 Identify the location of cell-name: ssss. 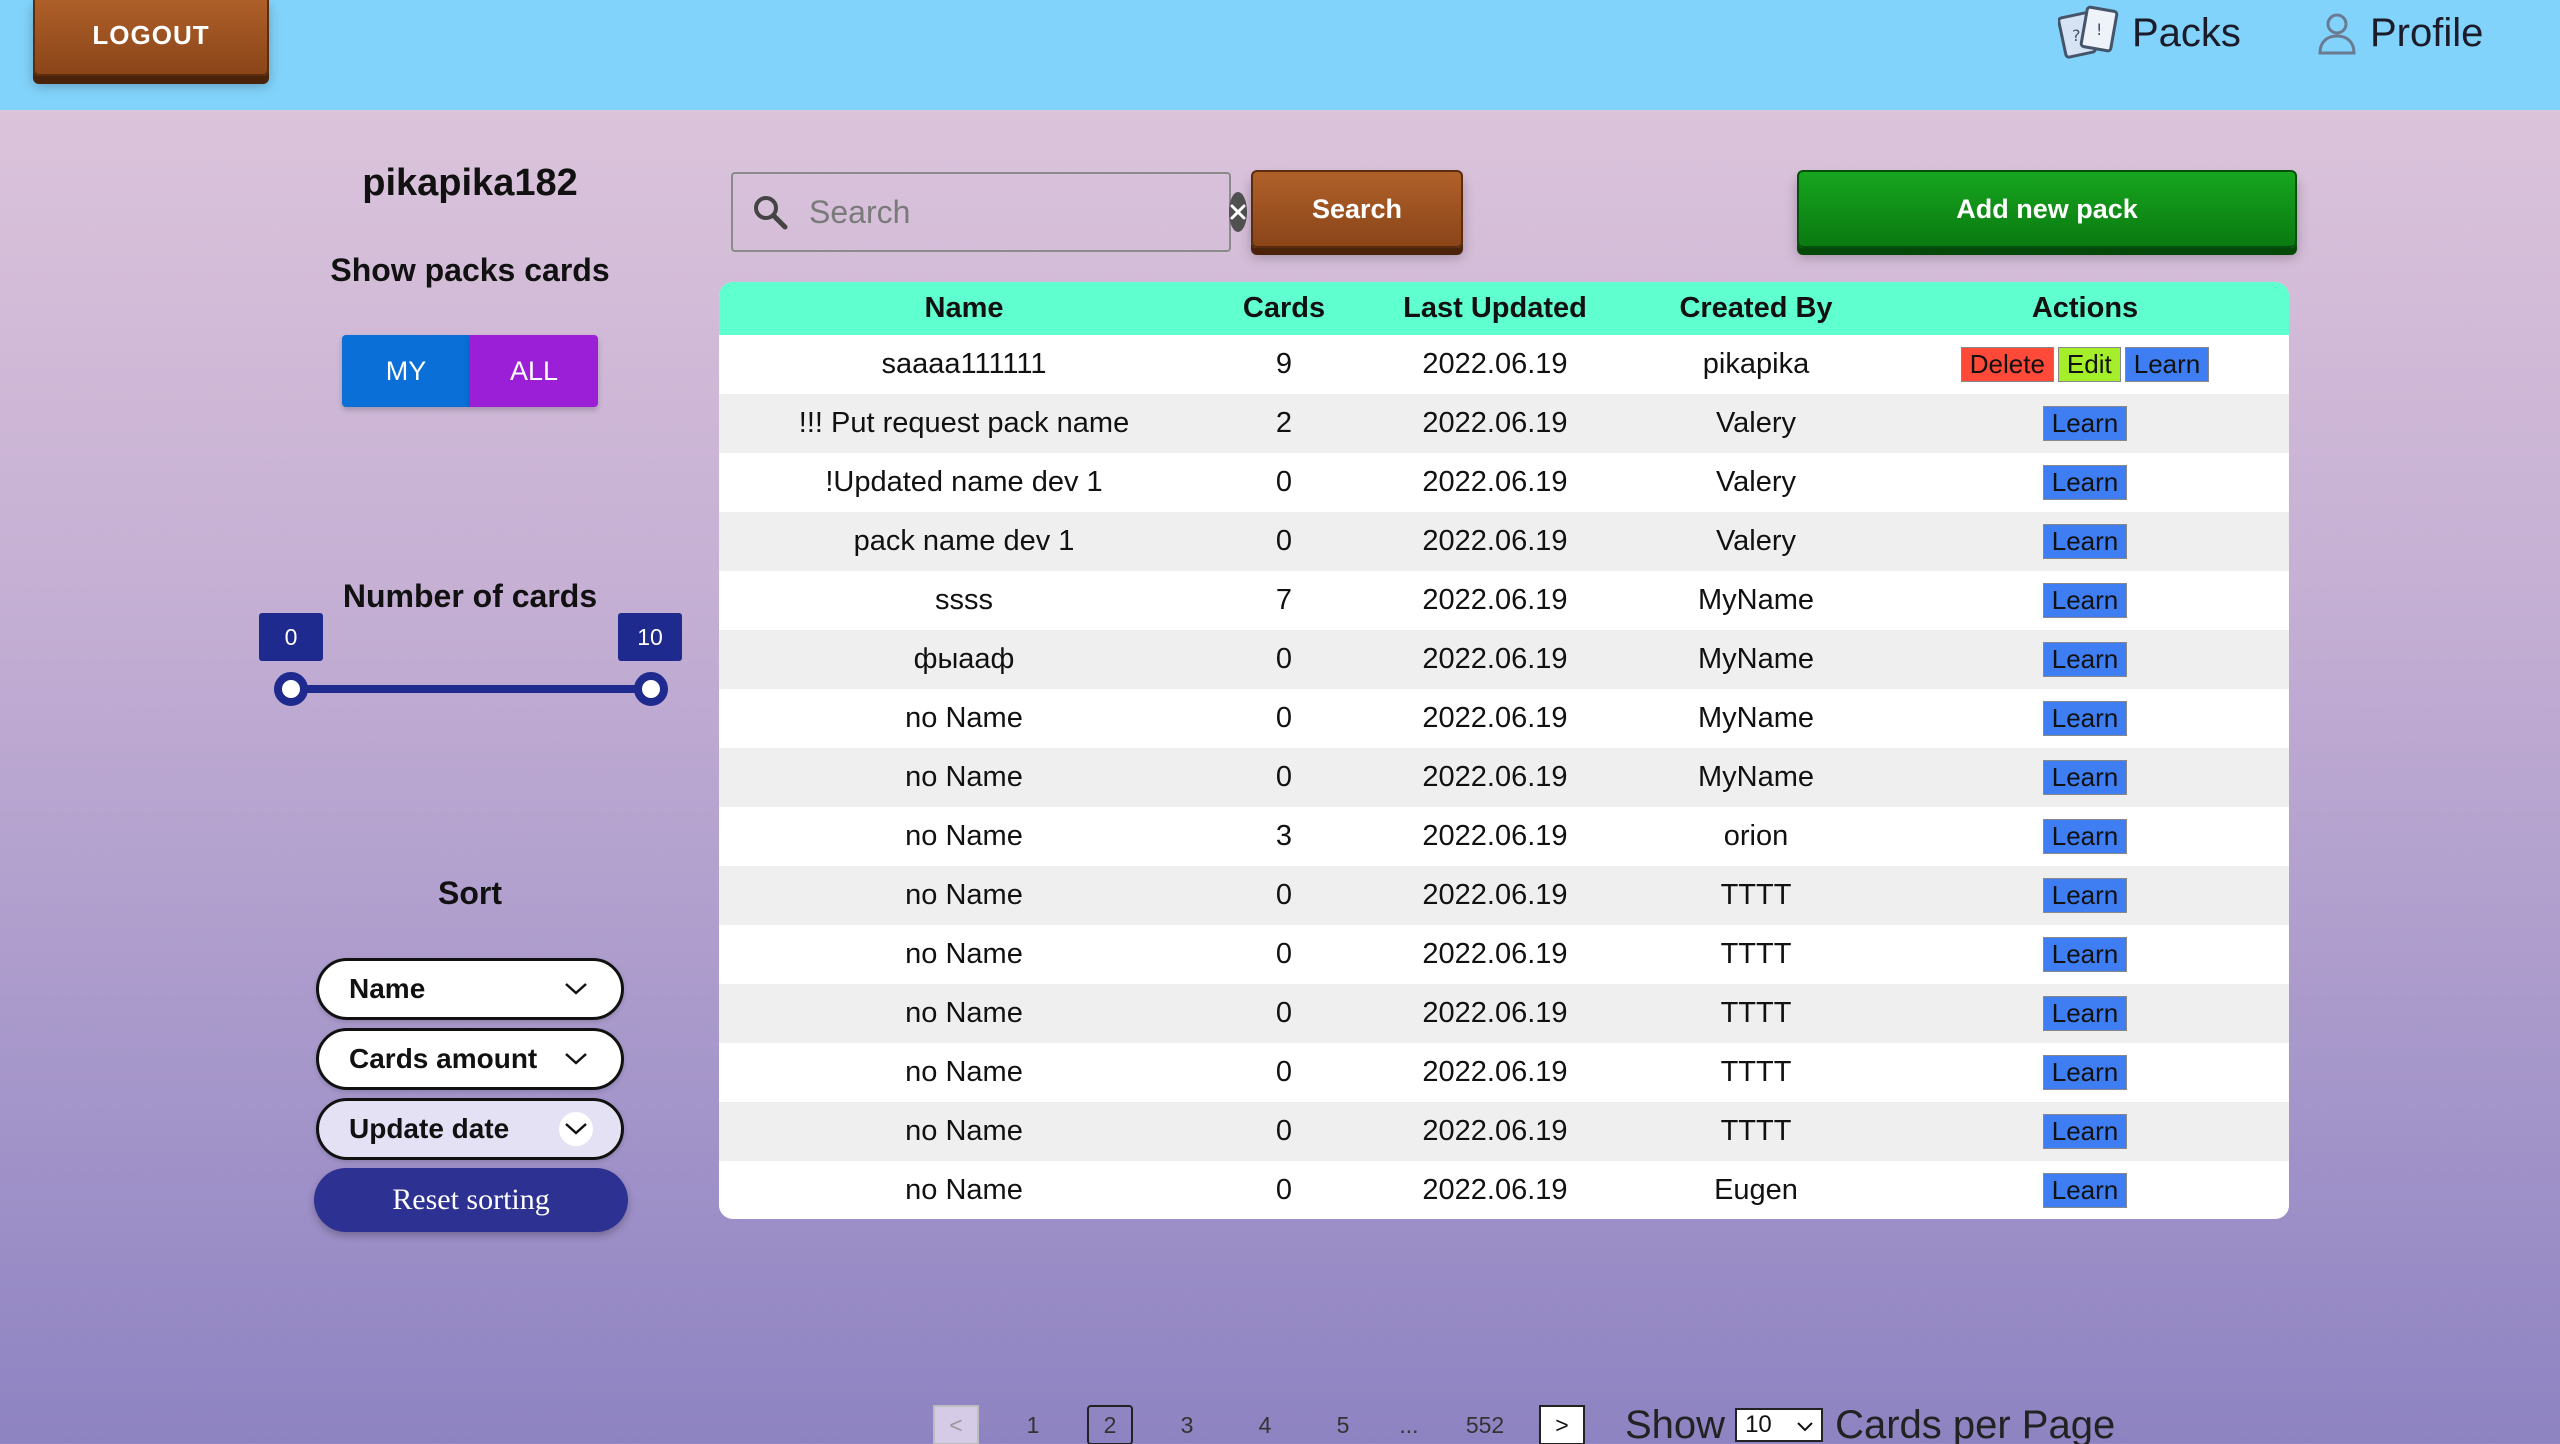
(964, 600).